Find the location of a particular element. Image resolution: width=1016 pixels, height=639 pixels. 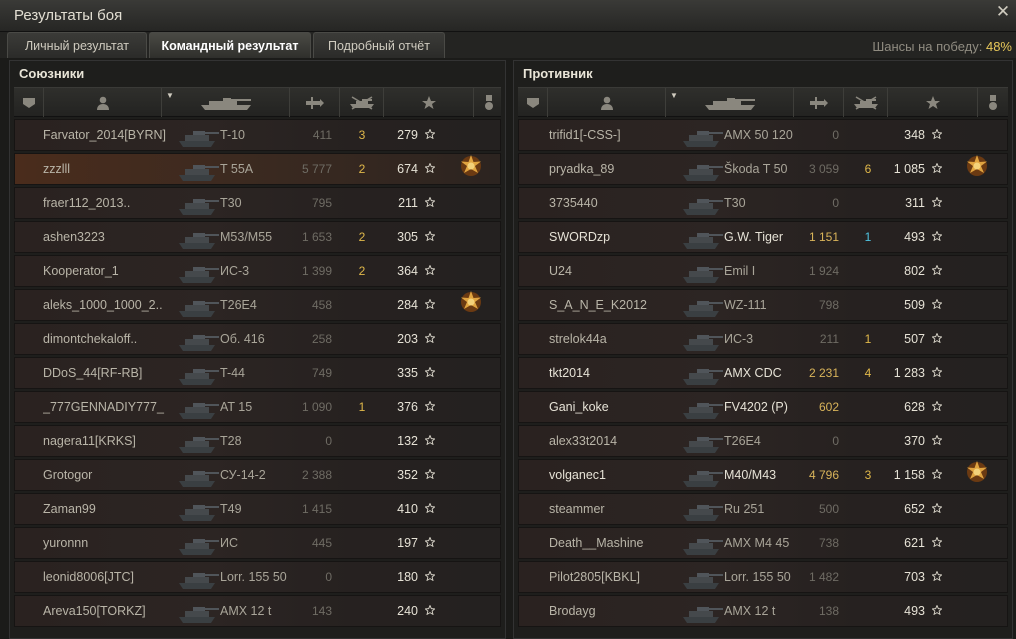

vehicle-name: AMX 12 t is located at coordinates (246, 611).